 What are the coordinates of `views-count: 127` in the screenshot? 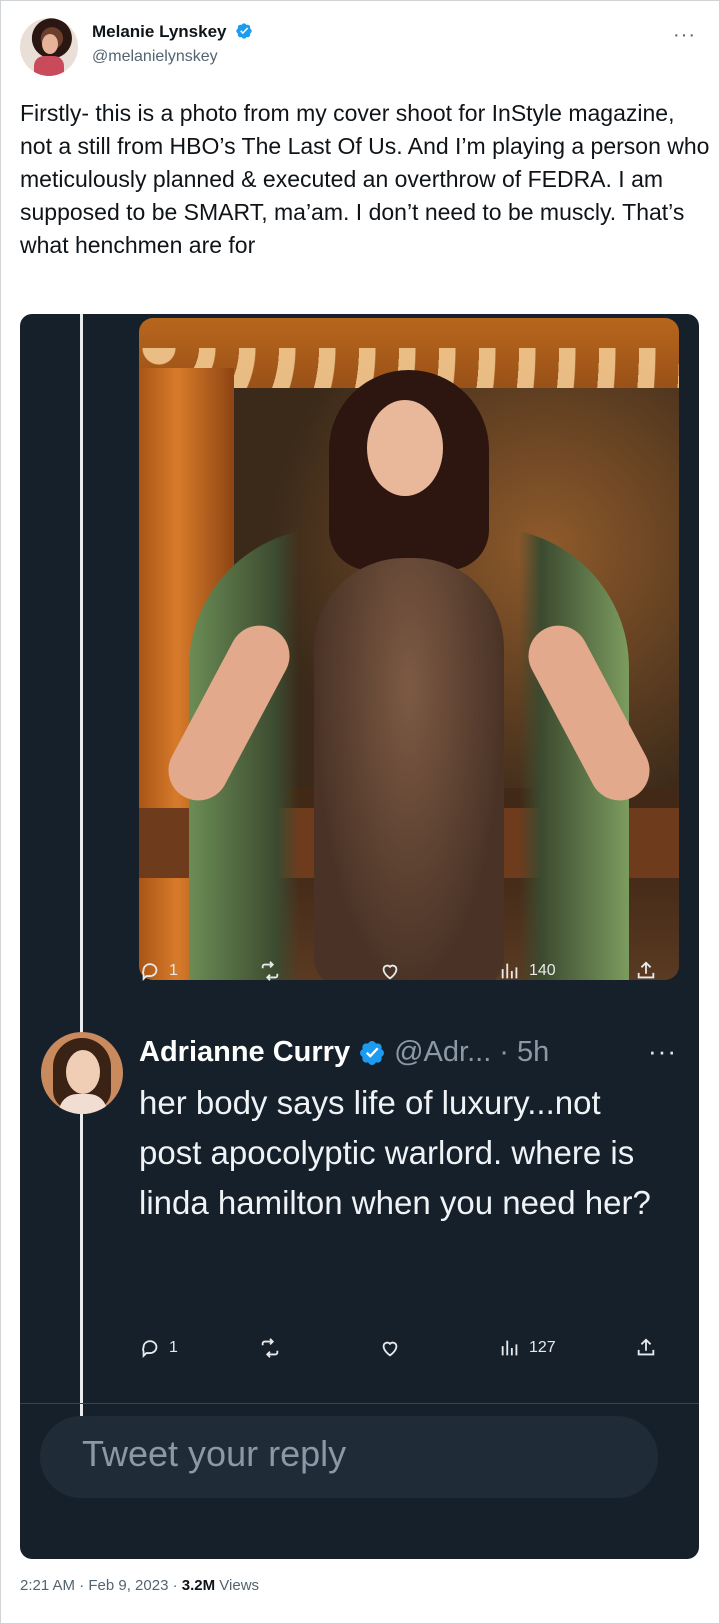 It's located at (542, 1347).